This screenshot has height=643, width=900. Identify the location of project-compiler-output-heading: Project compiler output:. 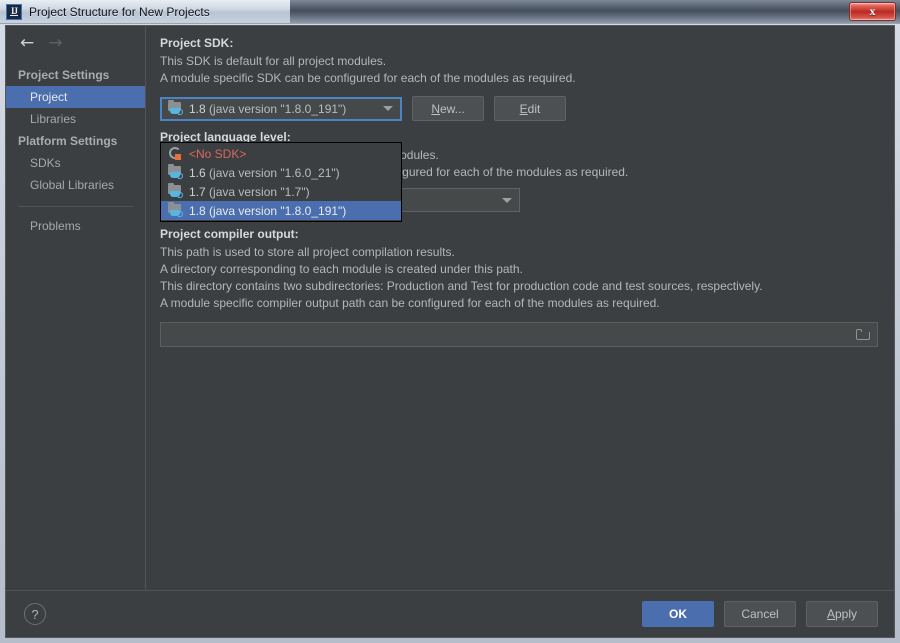
(229, 234).